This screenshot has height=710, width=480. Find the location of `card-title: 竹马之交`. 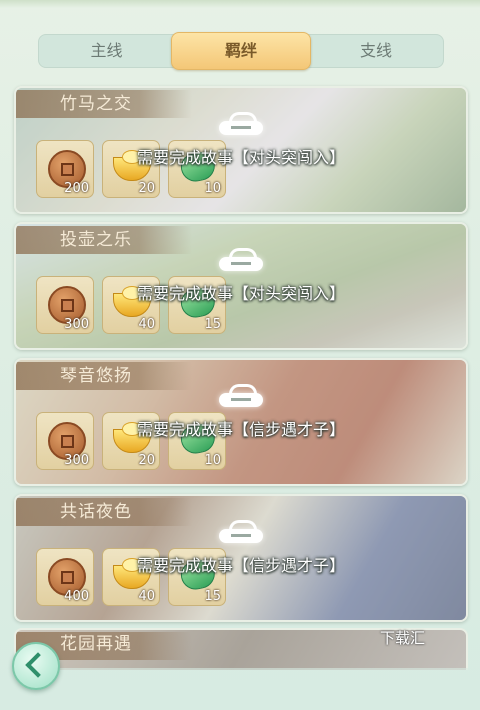

card-title: 竹马之交 is located at coordinates (96, 104).